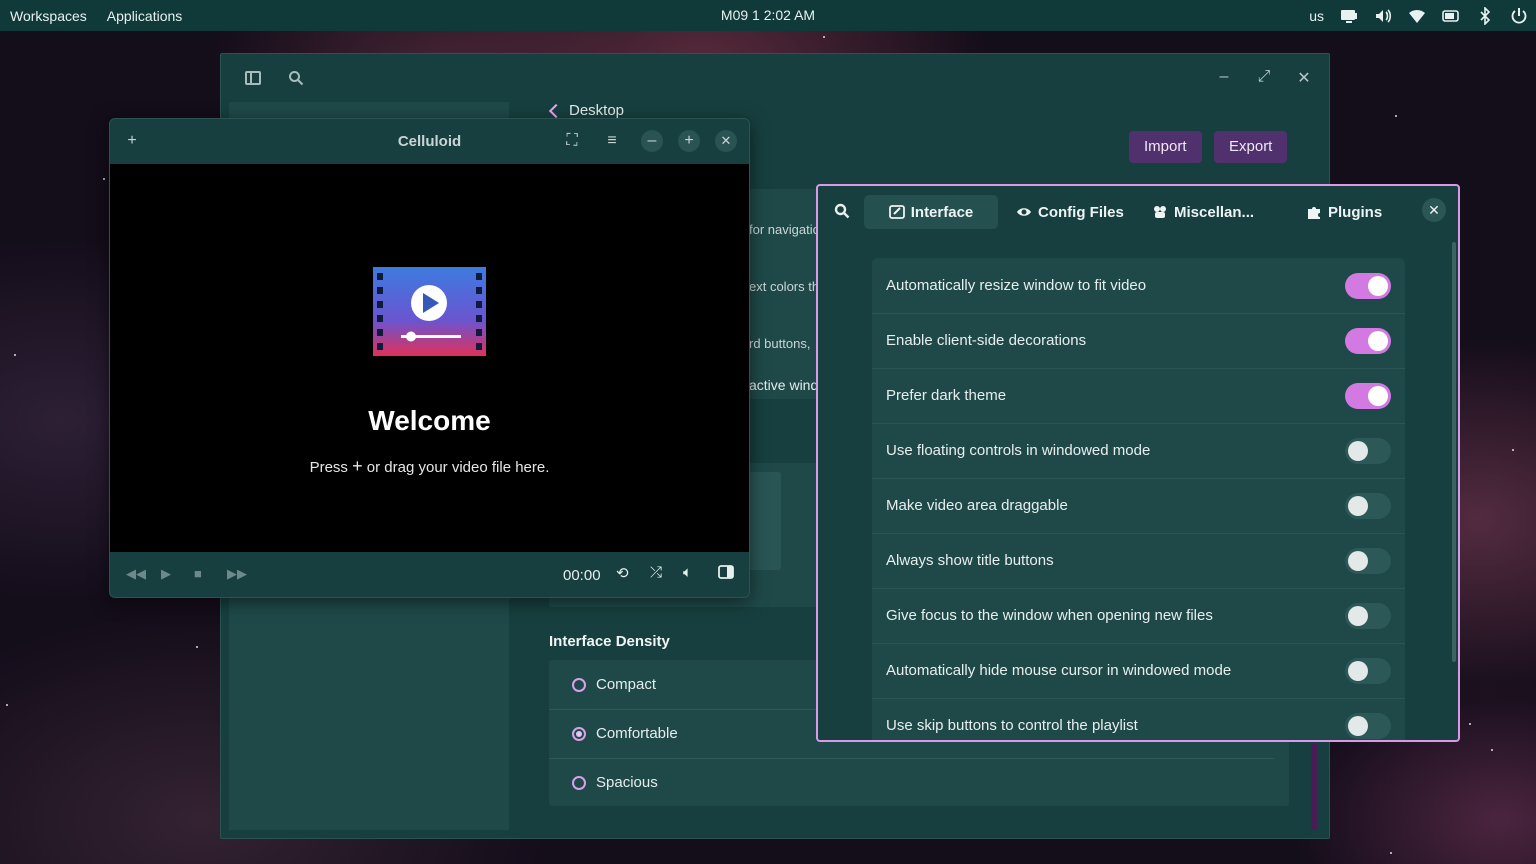 The height and width of the screenshot is (864, 1536). What do you see at coordinates (1451, 16) in the screenshot?
I see `battery-icon` at bounding box center [1451, 16].